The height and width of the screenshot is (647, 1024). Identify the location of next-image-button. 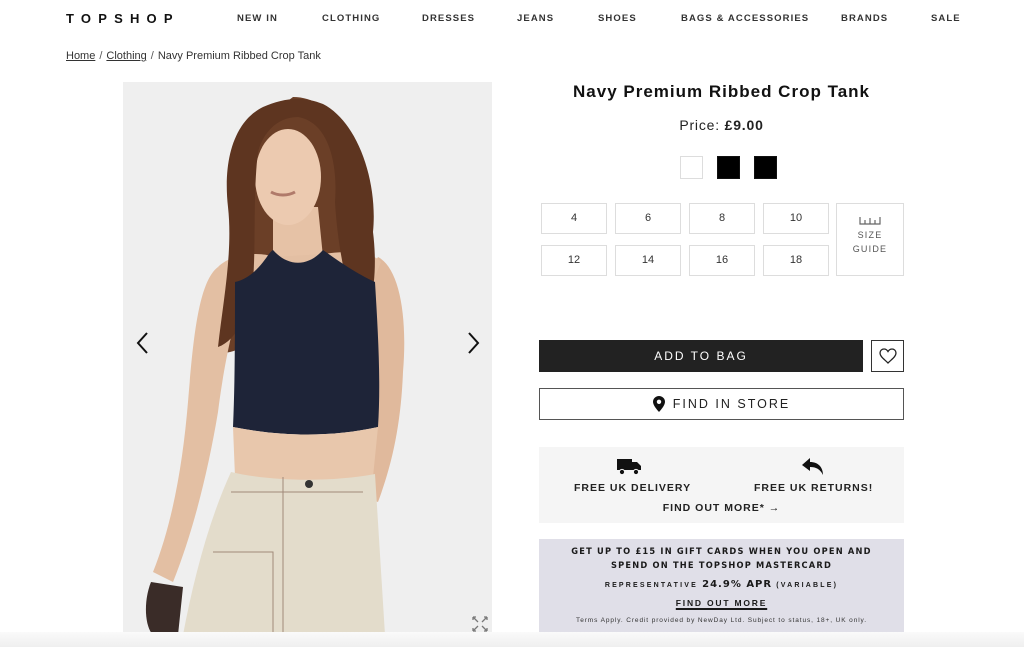
(473, 343).